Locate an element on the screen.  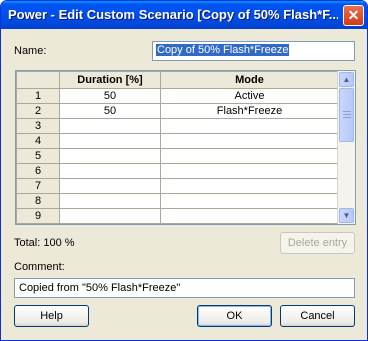
mode-column-header: Mode is located at coordinates (249, 80).